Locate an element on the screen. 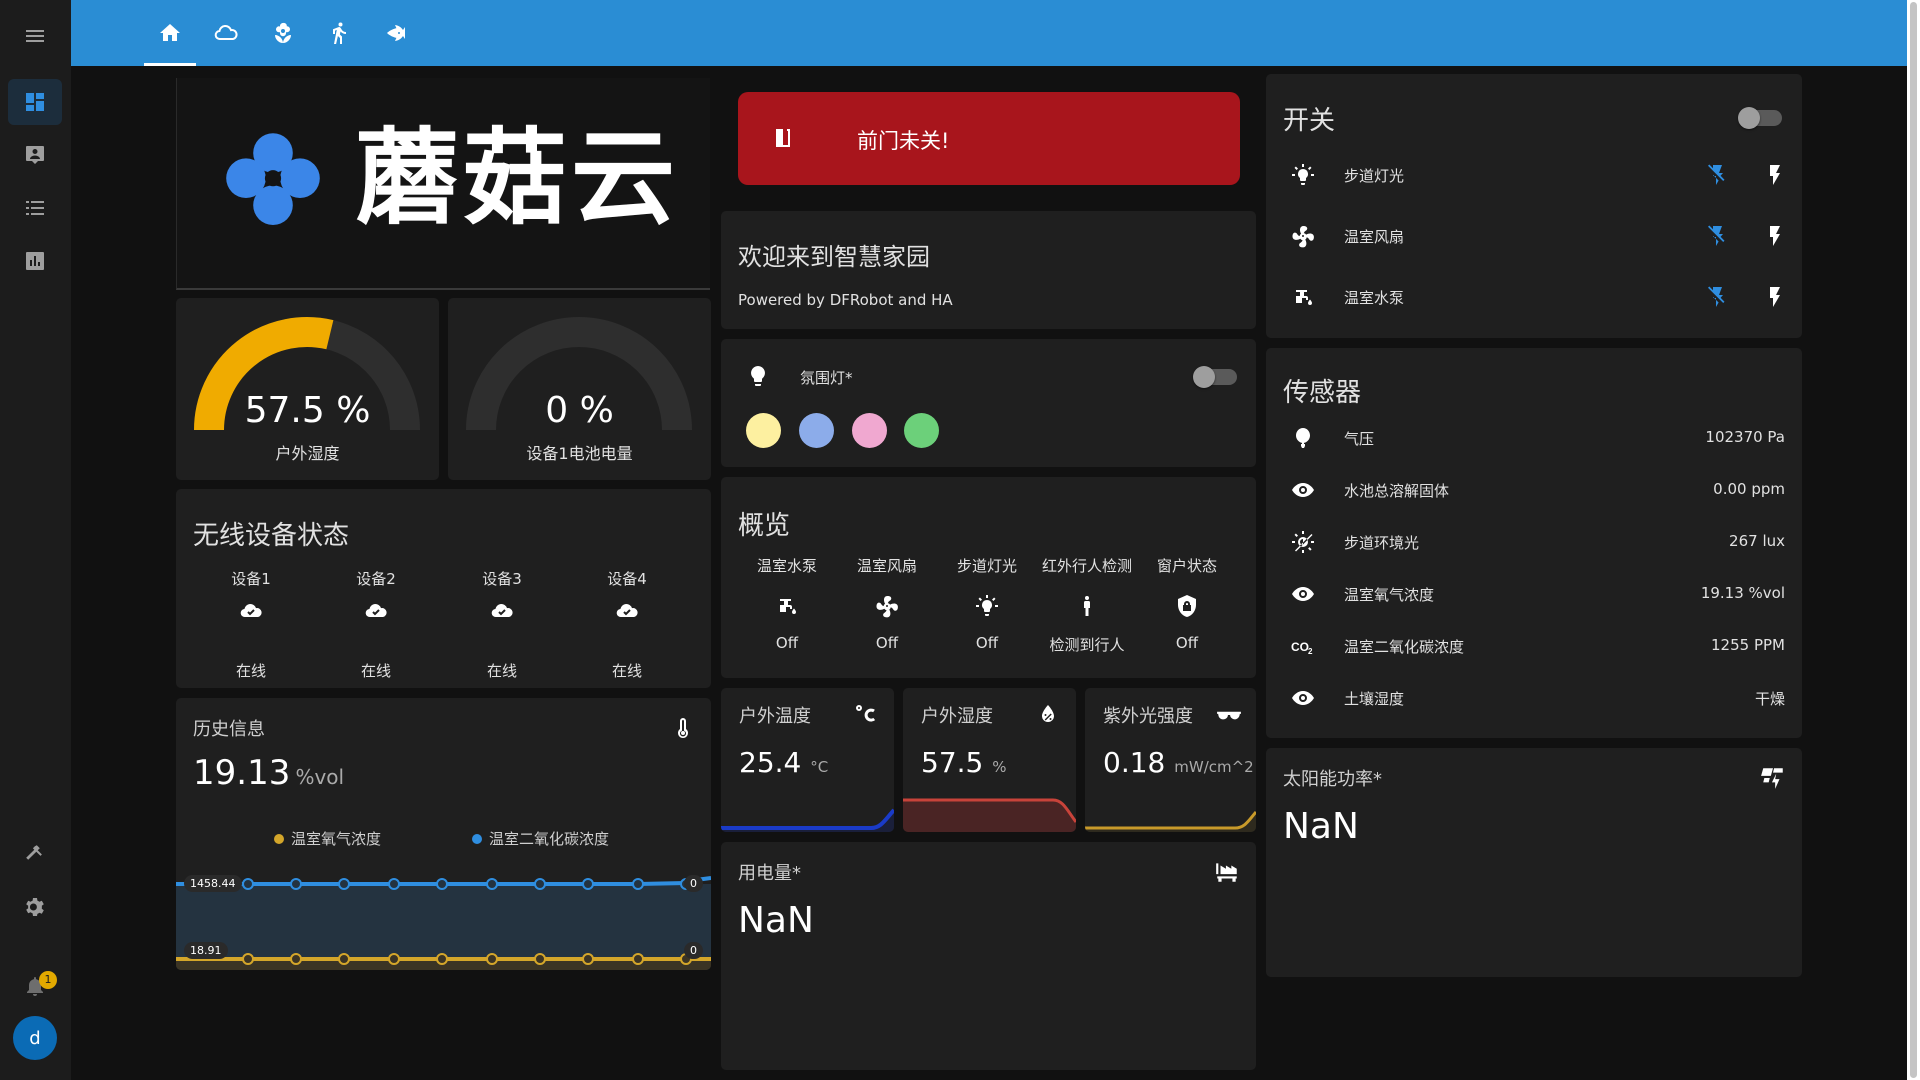  legend-co2: 温室二氧化碳浓度 is located at coordinates (540, 838).